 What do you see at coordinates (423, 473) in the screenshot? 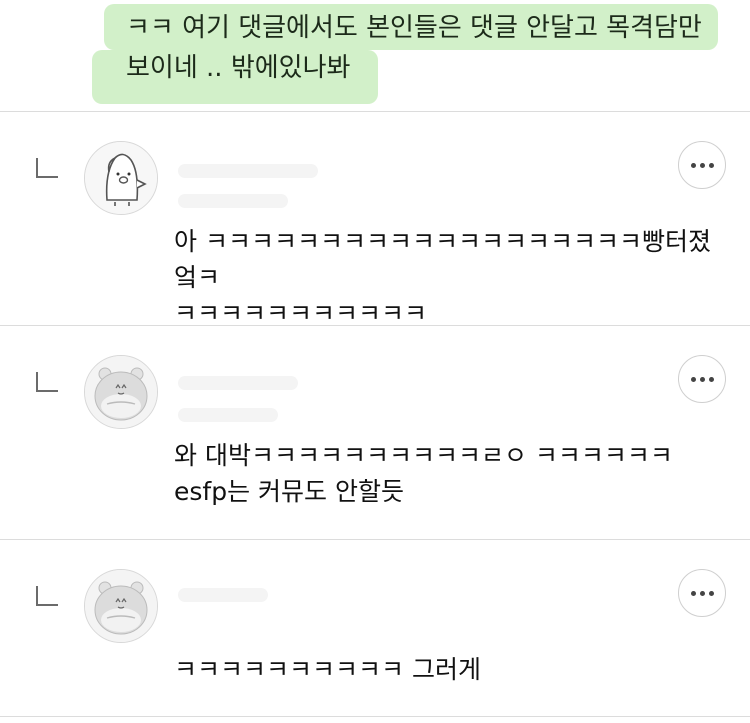
I see `comment-text: 와 대박ㅋㅋㅋㅋㅋㅋㅋㅋㅋㅋㄹㅇ ㅋㅋㅋㅋㅋㅋ esfp는 커뮤도 안할듯` at bounding box center [423, 473].